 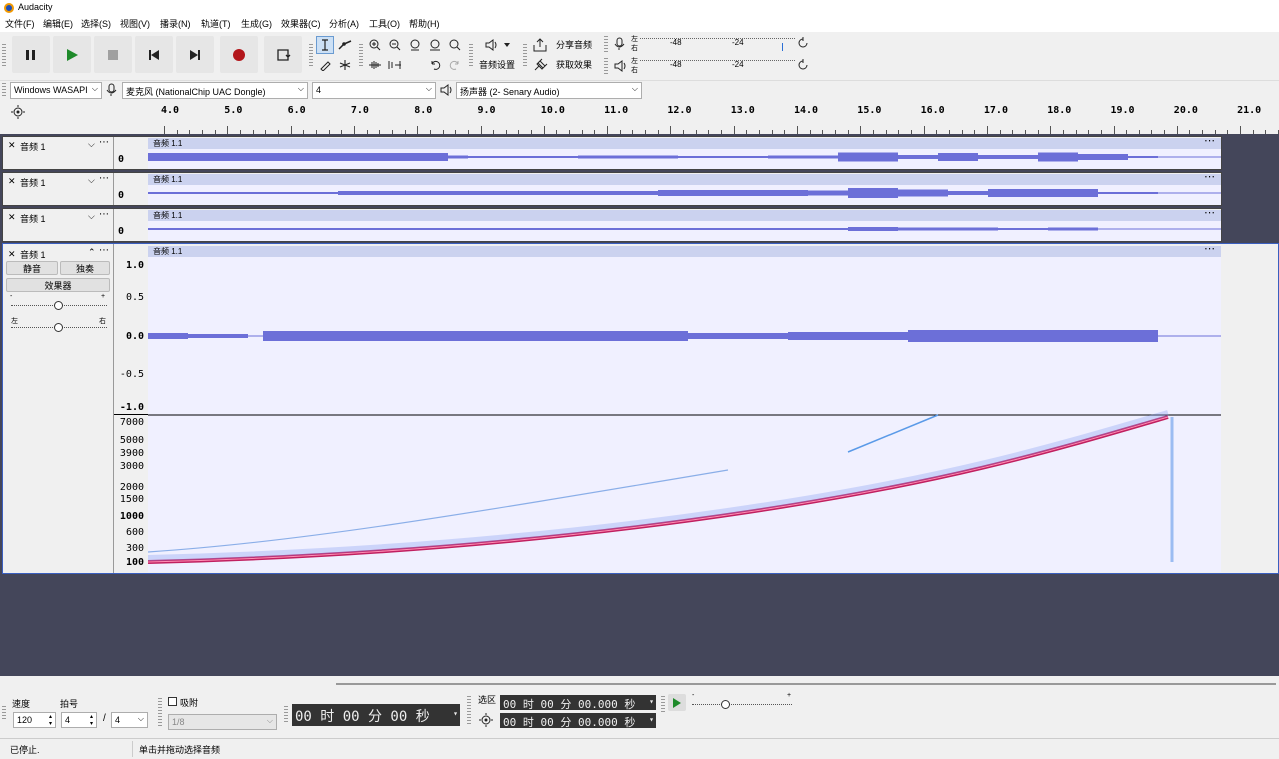 I want to click on playback-meter: 左 右 -48 -24, so click(x=712, y=66).